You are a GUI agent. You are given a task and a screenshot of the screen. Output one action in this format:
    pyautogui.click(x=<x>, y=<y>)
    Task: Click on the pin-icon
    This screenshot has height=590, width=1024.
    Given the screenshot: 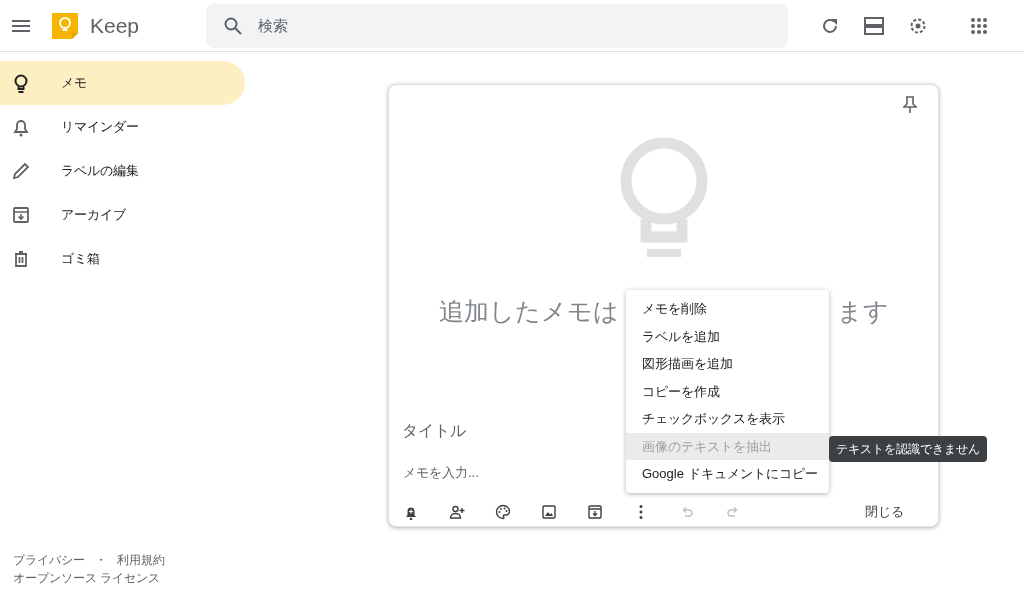 What is the action you would take?
    pyautogui.click(x=910, y=105)
    